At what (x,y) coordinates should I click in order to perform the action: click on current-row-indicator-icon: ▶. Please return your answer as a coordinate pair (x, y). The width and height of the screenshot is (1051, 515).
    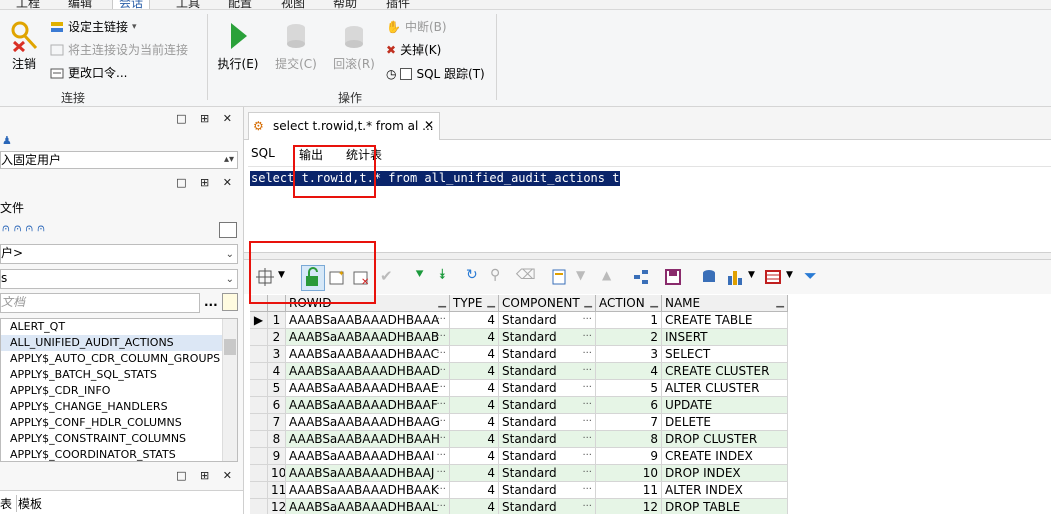
    Looking at the image, I should click on (259, 320).